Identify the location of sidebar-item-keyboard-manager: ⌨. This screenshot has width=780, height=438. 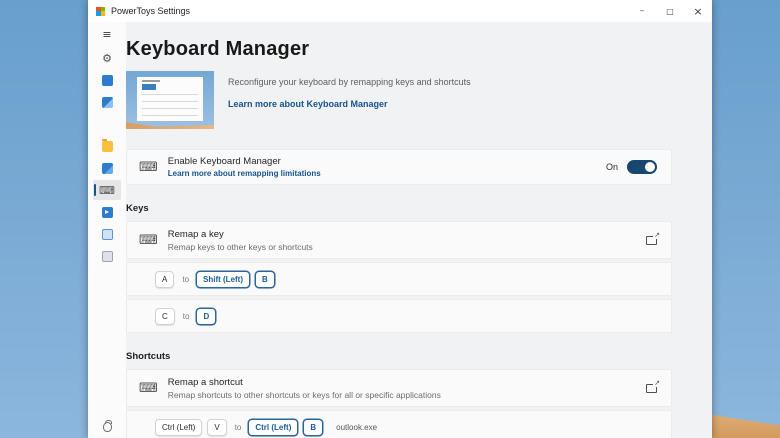
(107, 190).